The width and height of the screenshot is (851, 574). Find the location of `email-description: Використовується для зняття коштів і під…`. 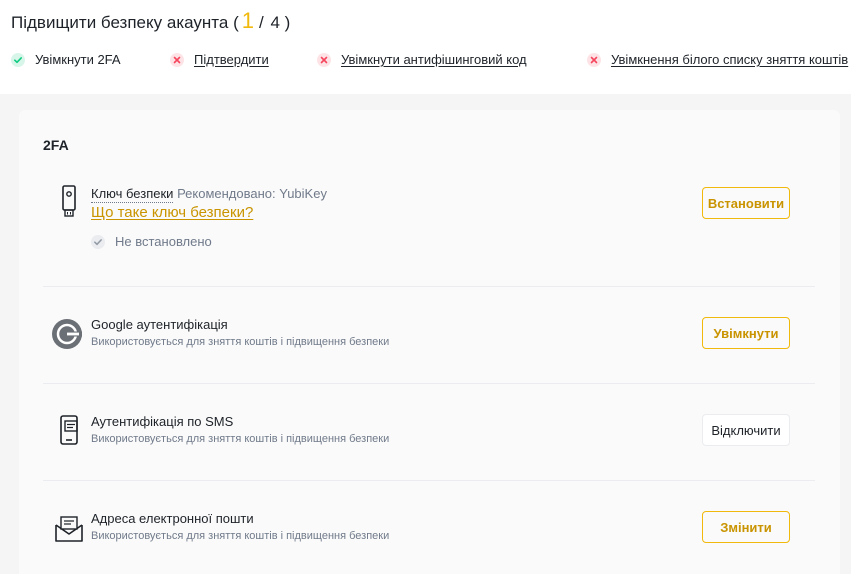

email-description: Використовується для зняття коштів і під… is located at coordinates (240, 536).